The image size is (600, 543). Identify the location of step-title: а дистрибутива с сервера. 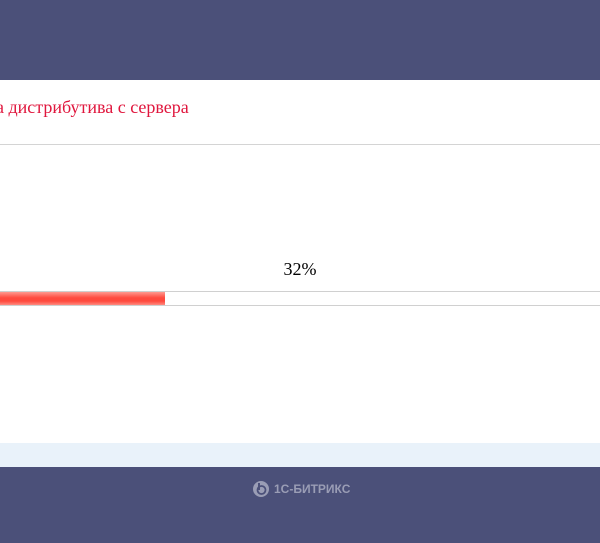
(94, 107).